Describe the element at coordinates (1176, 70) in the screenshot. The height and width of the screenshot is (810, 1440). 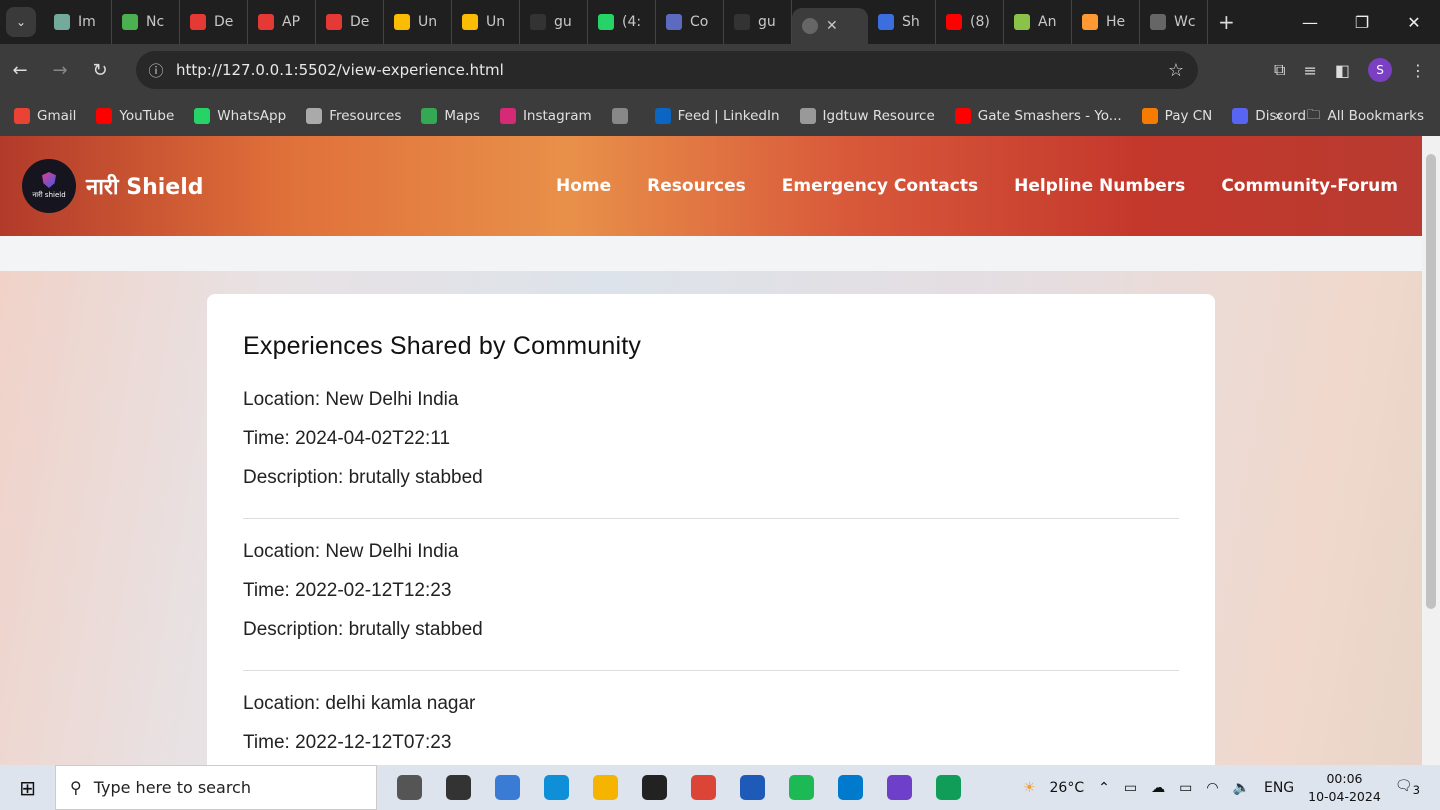
I see `bookmark-star-icon: ☆` at that location.